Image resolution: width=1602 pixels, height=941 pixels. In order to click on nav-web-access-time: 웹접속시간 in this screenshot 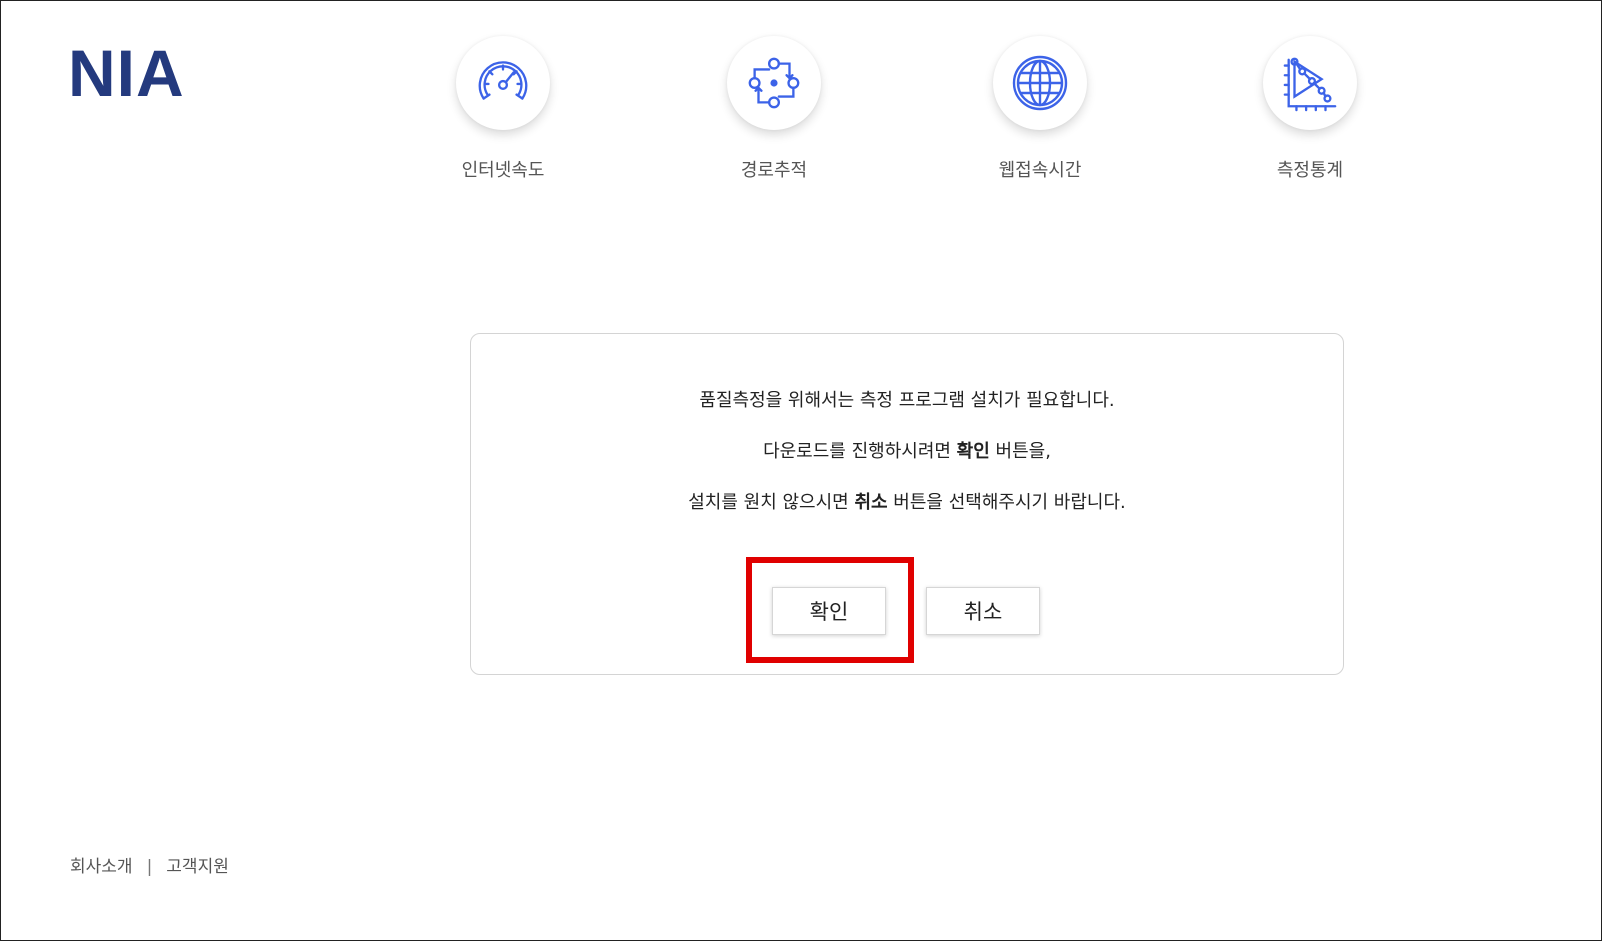, I will do `click(1040, 109)`.